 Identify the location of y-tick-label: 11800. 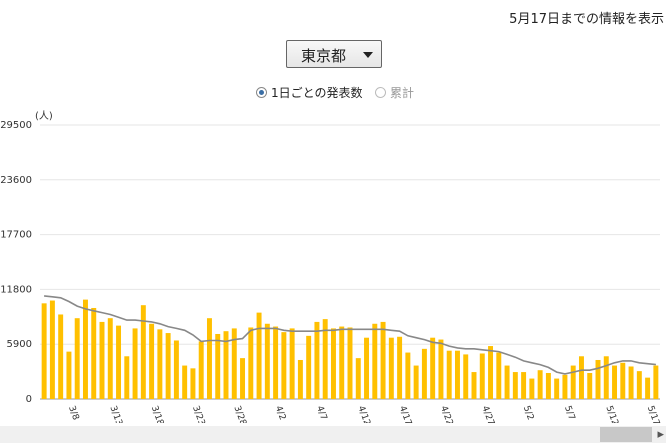
(16, 289).